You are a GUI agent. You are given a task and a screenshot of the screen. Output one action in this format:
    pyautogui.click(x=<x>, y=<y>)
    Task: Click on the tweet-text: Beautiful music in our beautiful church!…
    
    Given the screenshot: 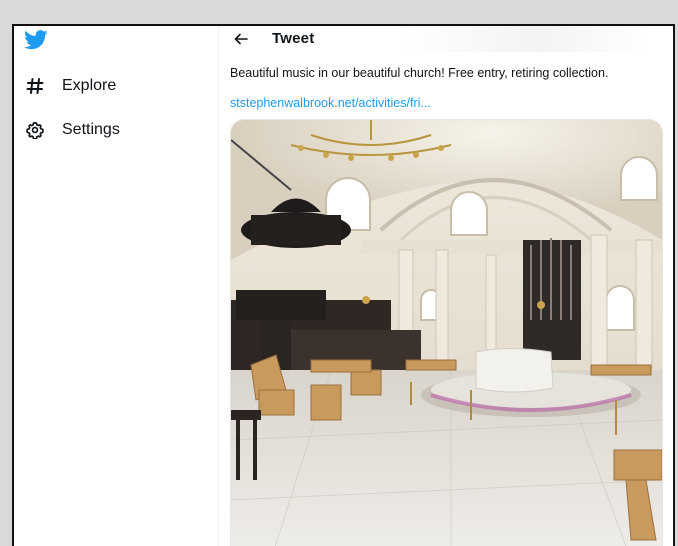 What is the action you would take?
    pyautogui.click(x=419, y=73)
    